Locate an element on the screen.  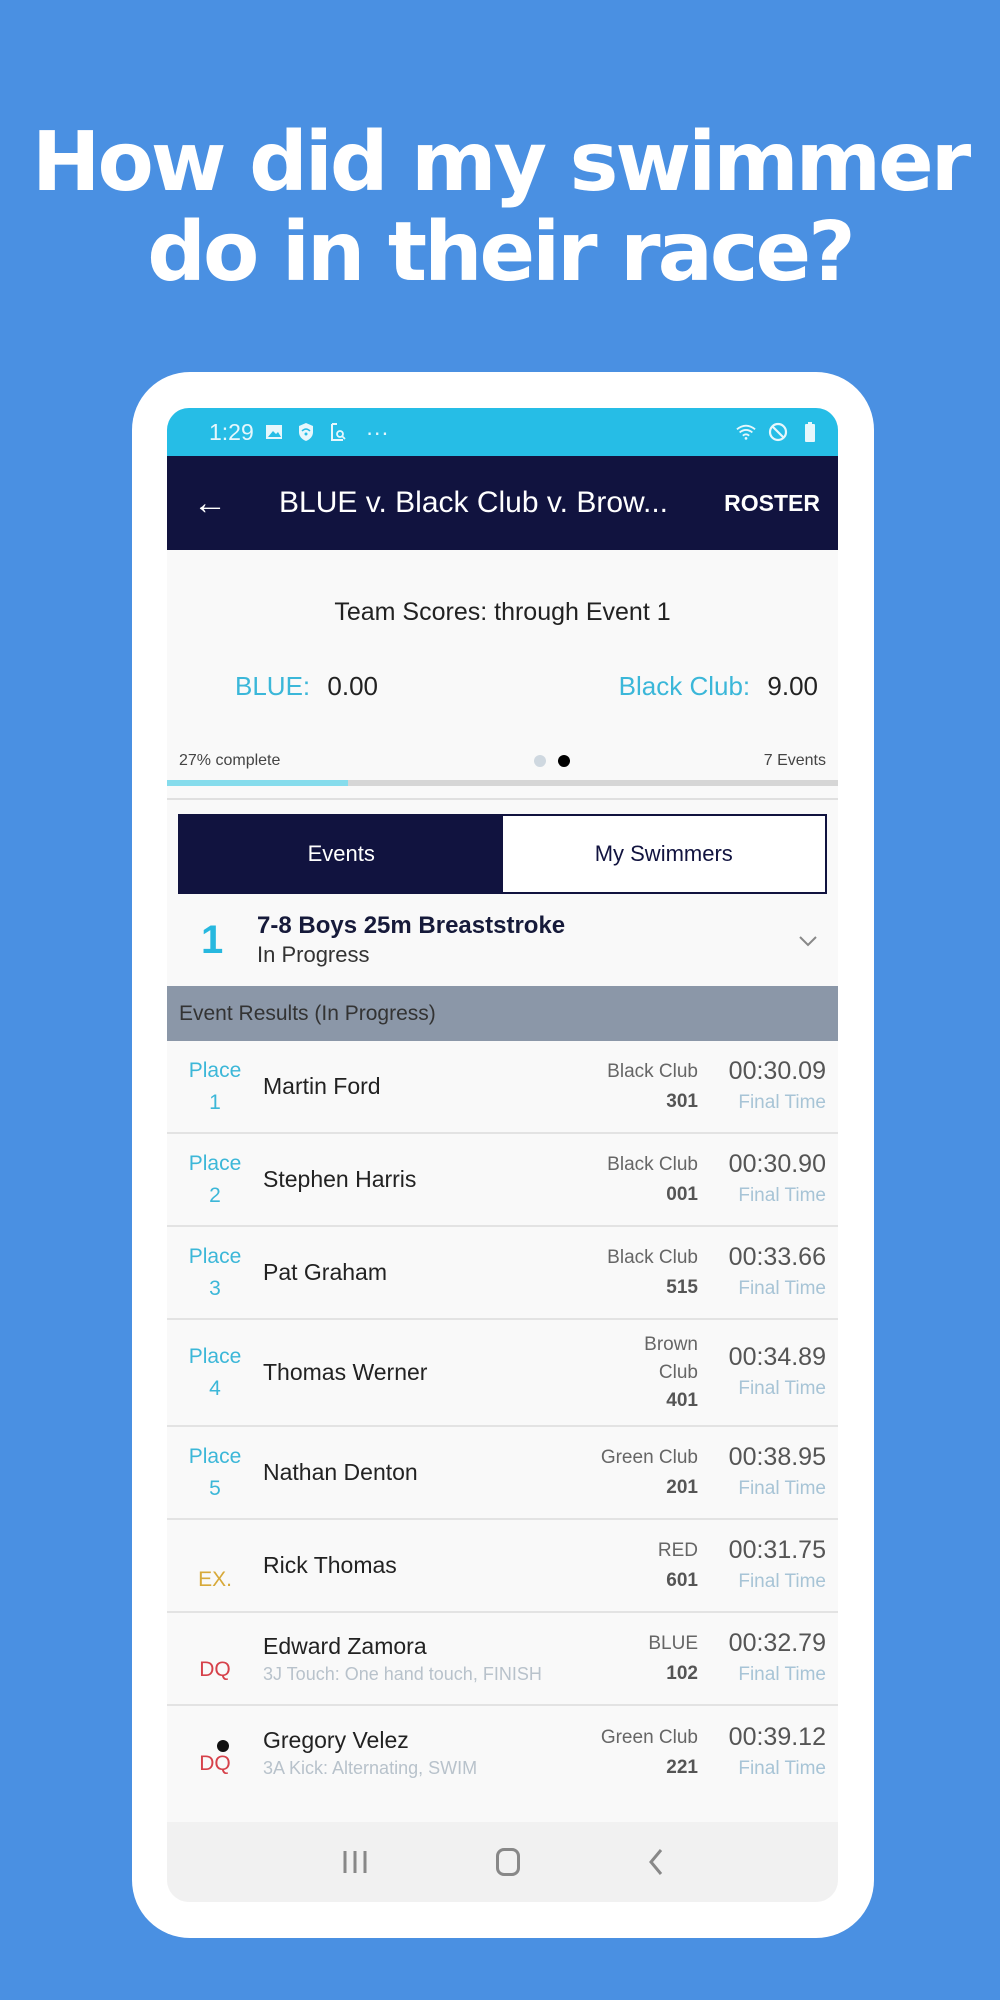
place-number: 4 is located at coordinates (215, 1388).